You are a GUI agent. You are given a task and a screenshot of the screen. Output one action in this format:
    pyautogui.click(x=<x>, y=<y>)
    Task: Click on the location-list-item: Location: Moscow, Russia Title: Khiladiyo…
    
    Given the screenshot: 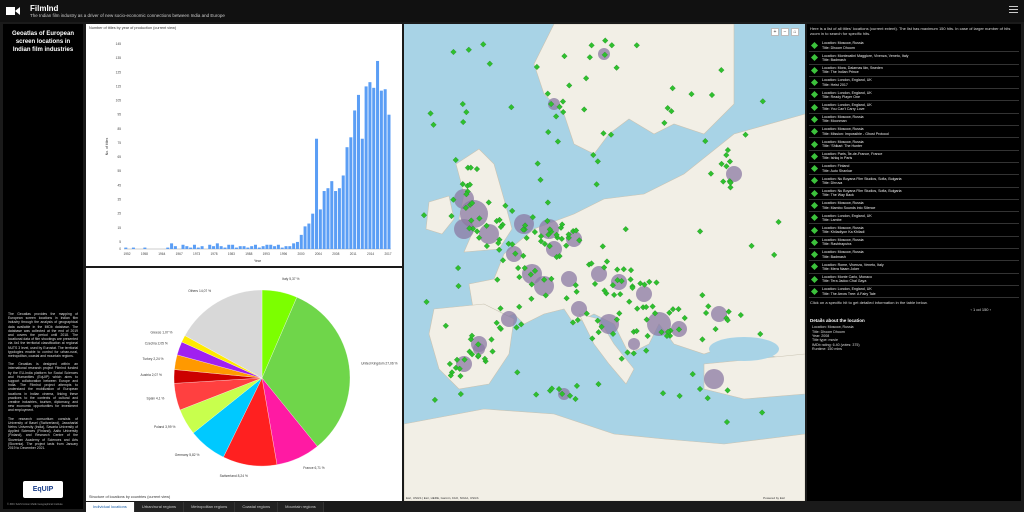 What is the action you would take?
    pyautogui.click(x=914, y=230)
    